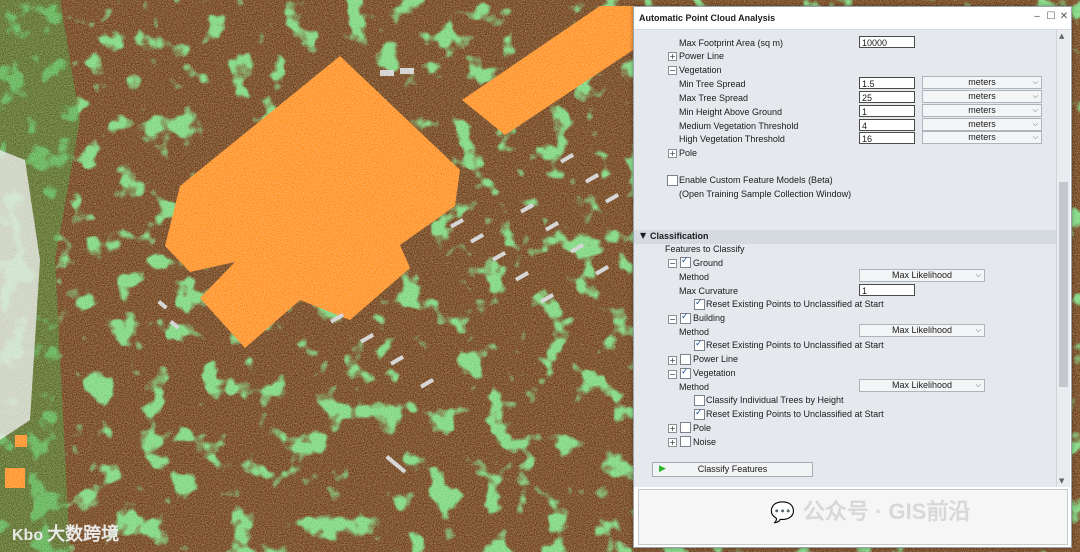 The width and height of the screenshot is (1080, 552). I want to click on medium-veg-threshold-unit-select: meters ⌵, so click(982, 124).